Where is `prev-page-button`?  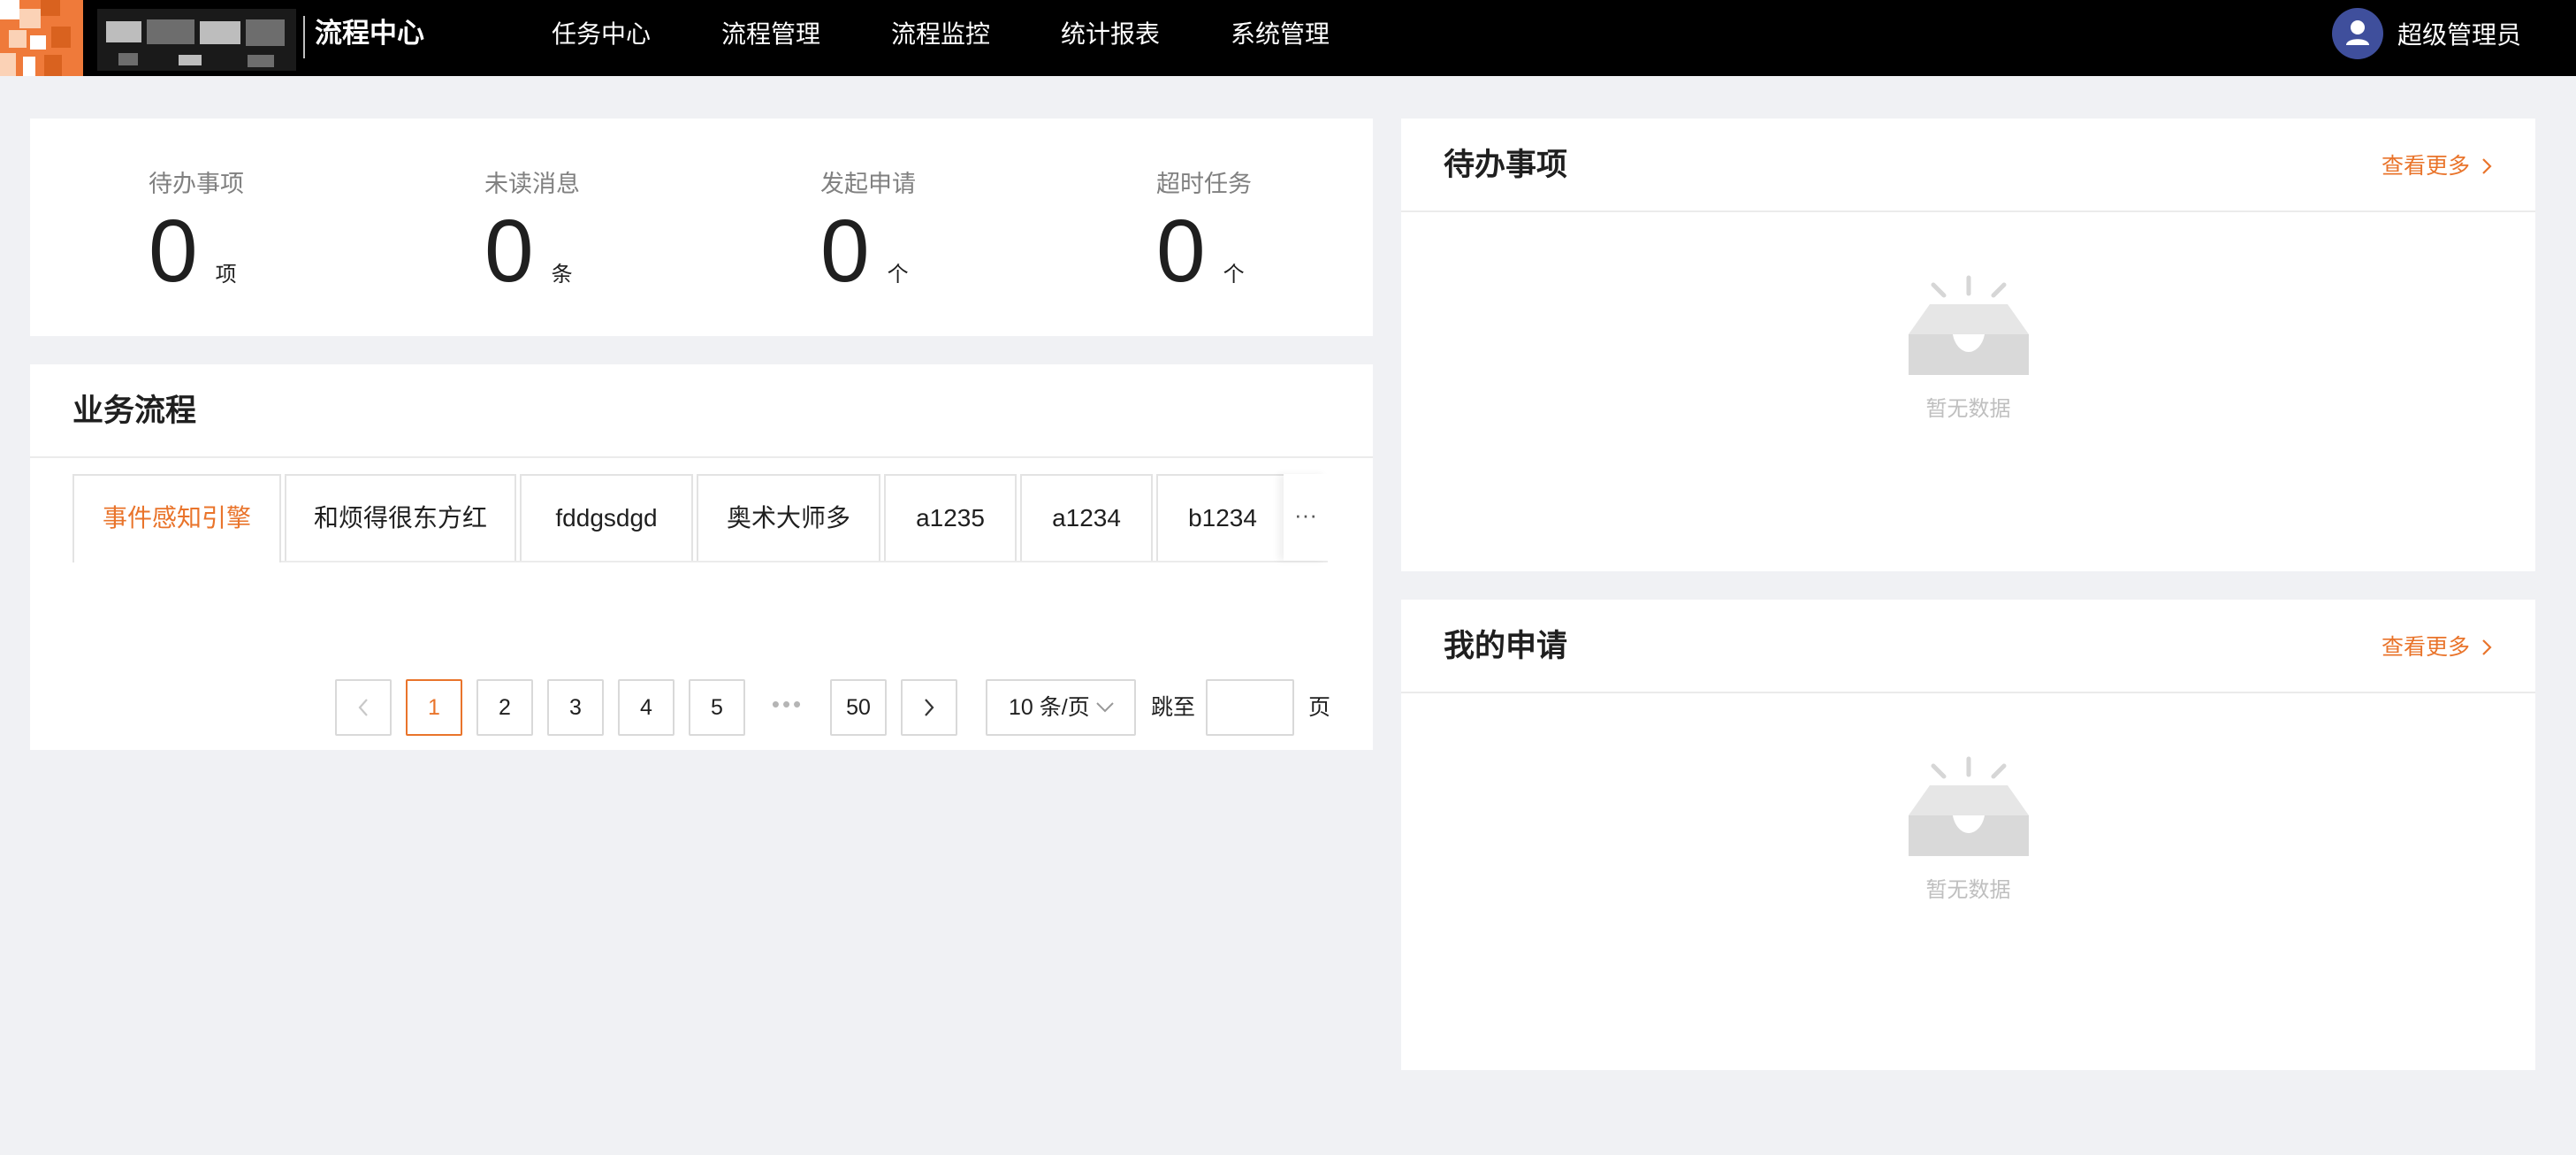 prev-page-button is located at coordinates (363, 708).